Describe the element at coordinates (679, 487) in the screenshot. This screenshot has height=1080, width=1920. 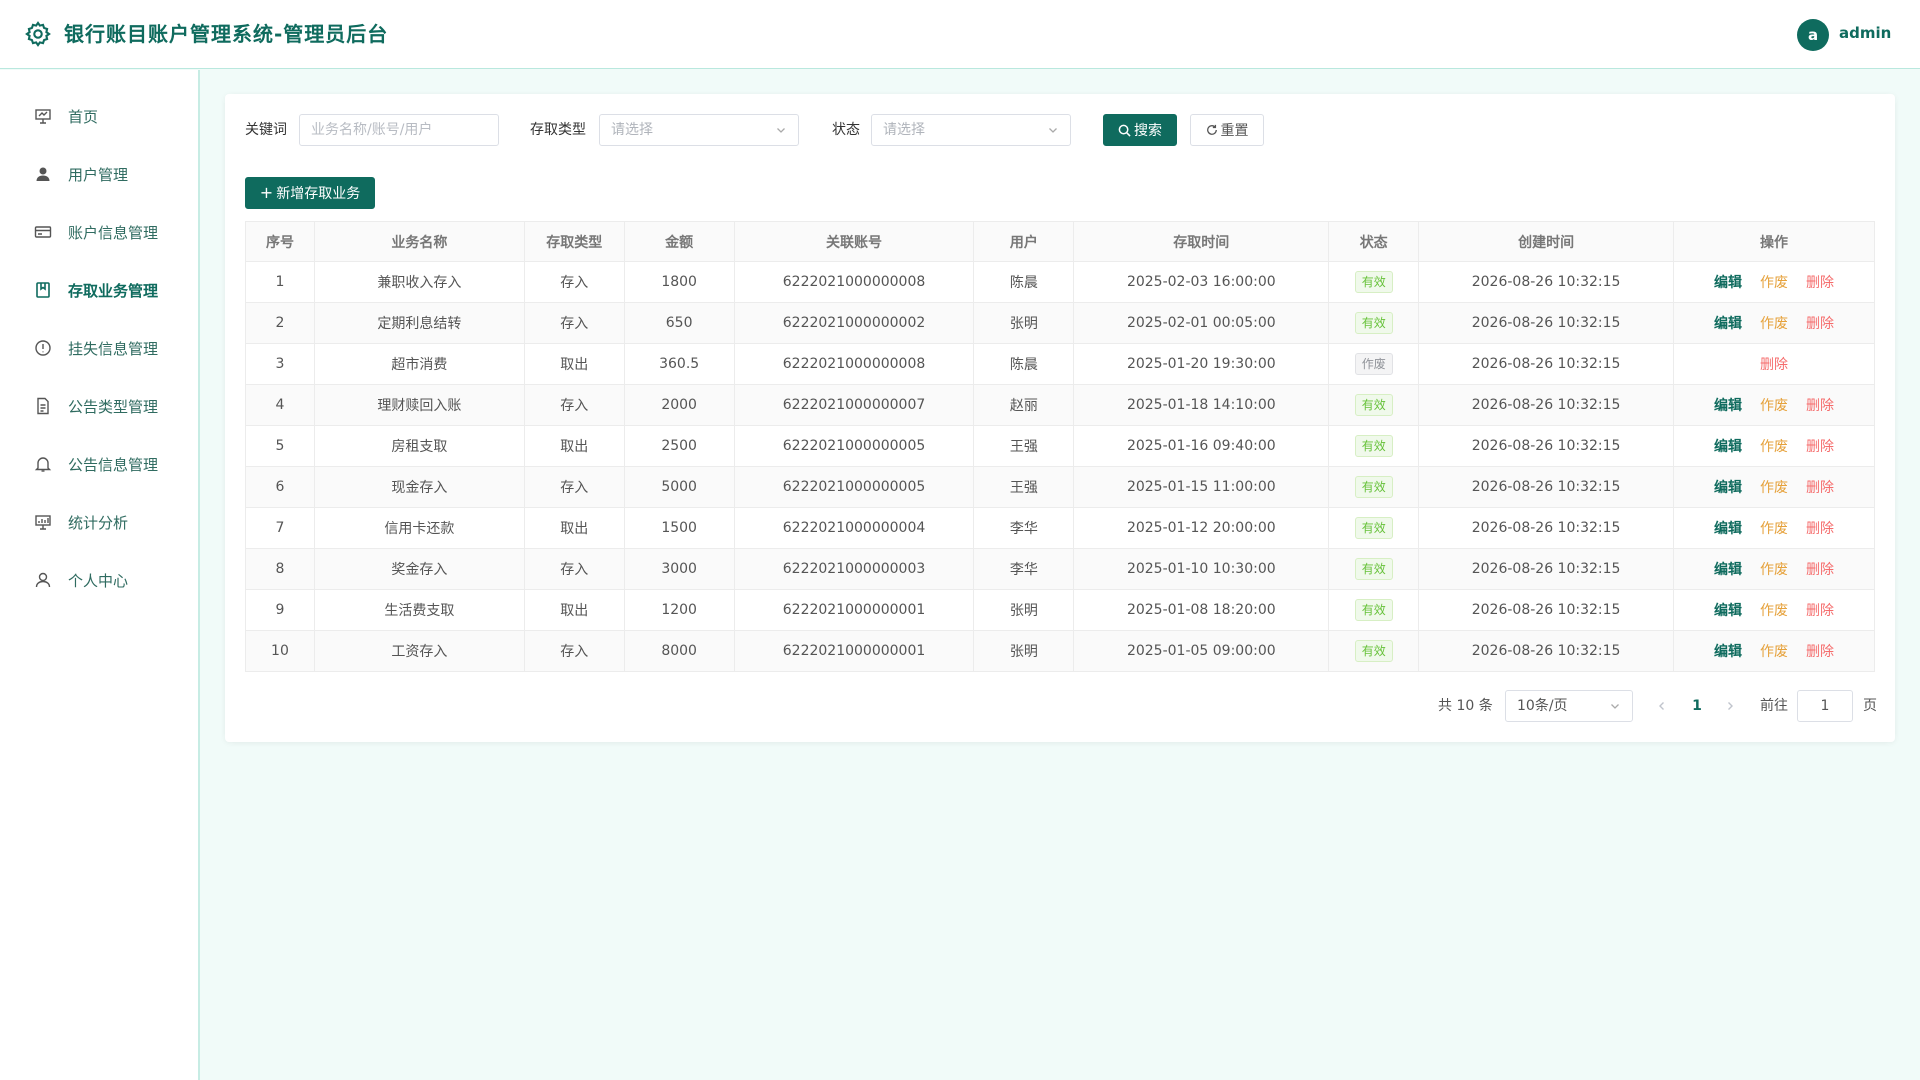
I see `cell-amount: 5000` at that location.